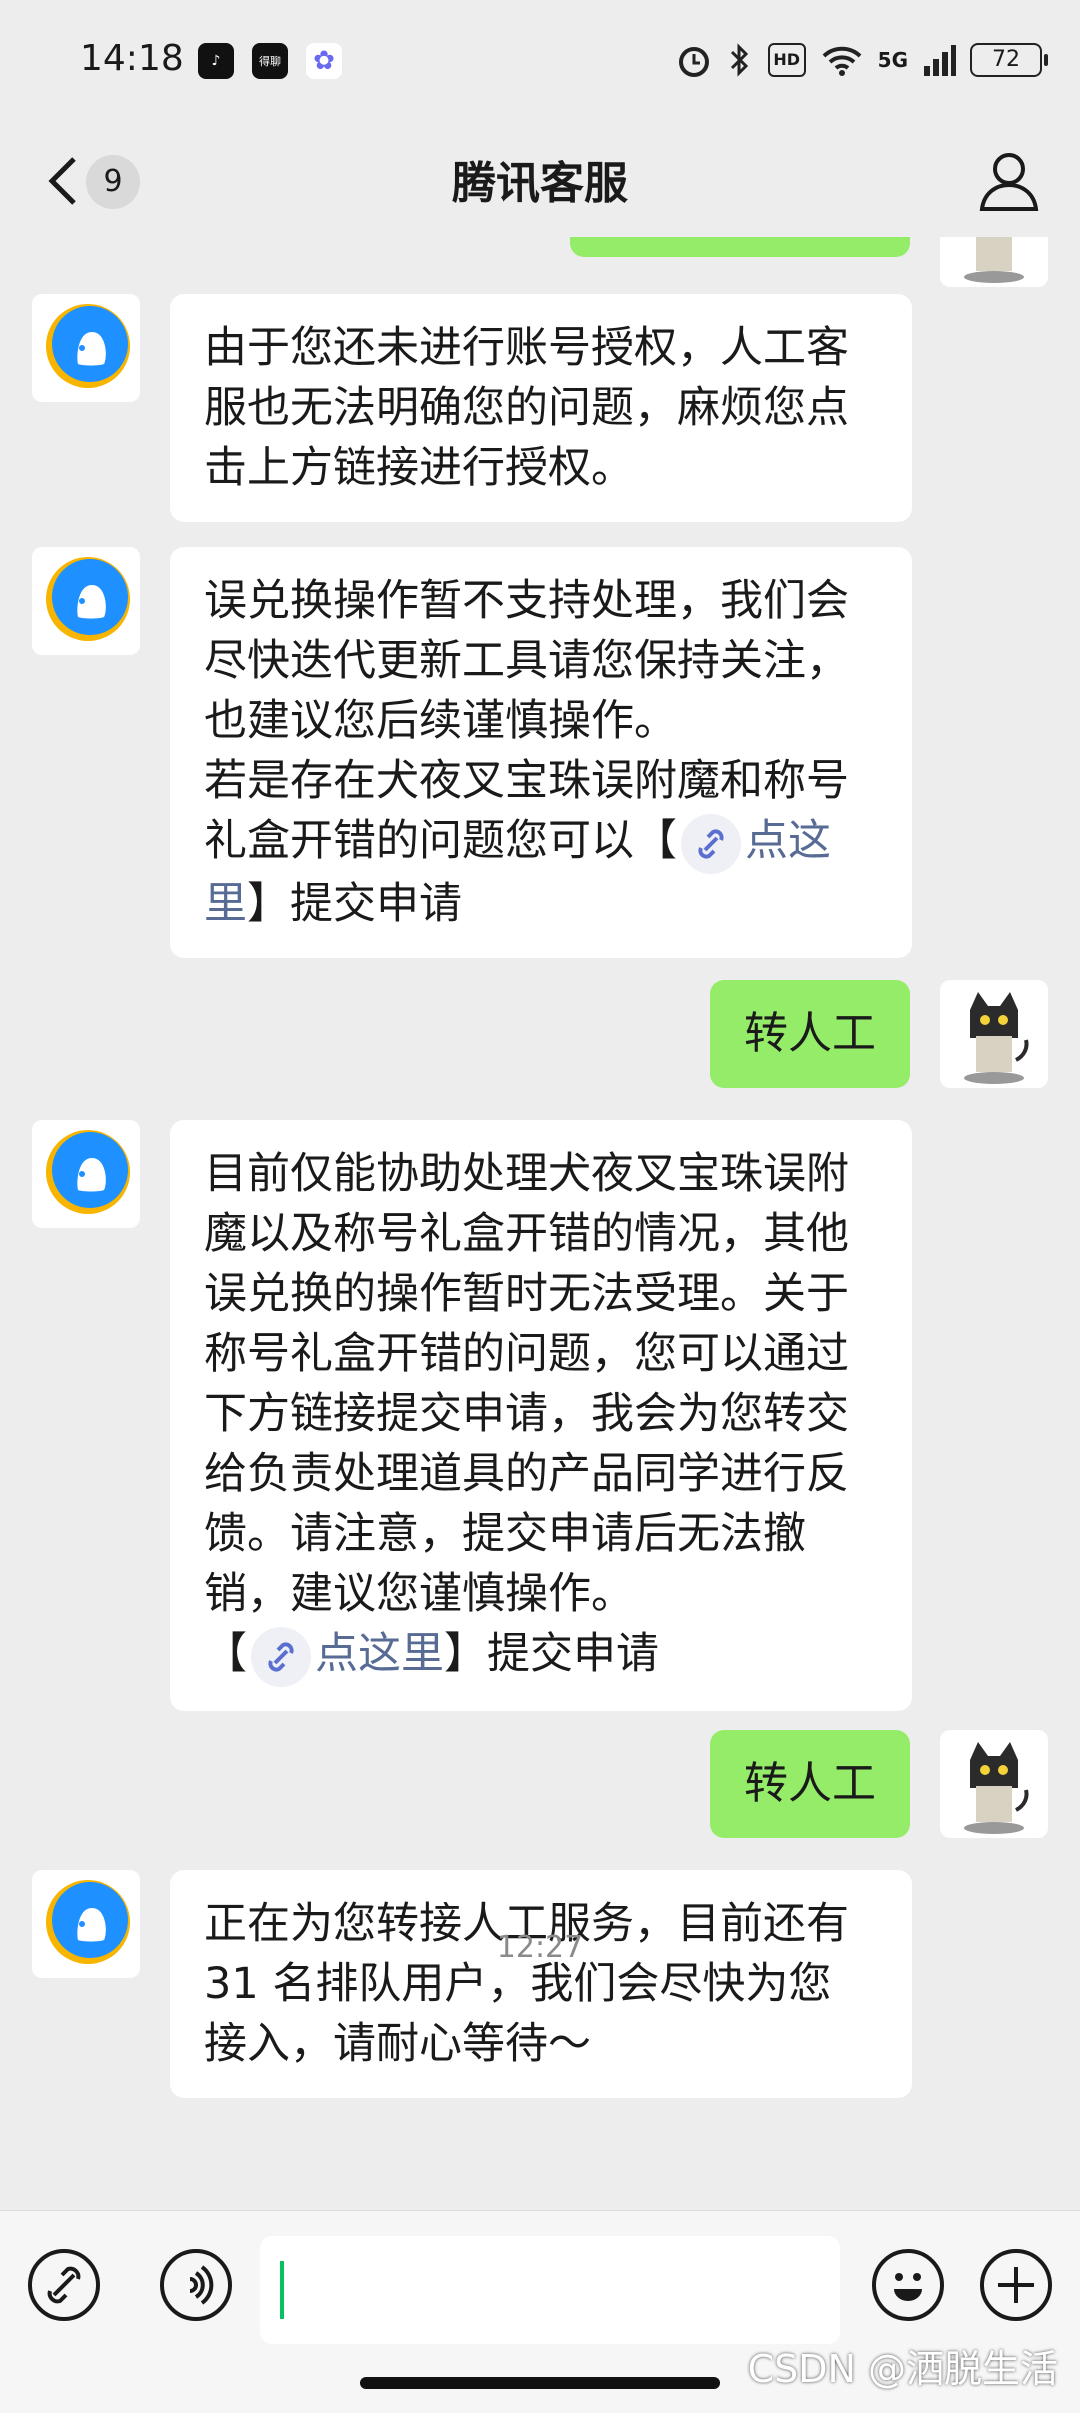 This screenshot has height=2413, width=1080. What do you see at coordinates (526, 408) in the screenshot?
I see `message-line: 服也无法明确您的问题，麻烦您点` at bounding box center [526, 408].